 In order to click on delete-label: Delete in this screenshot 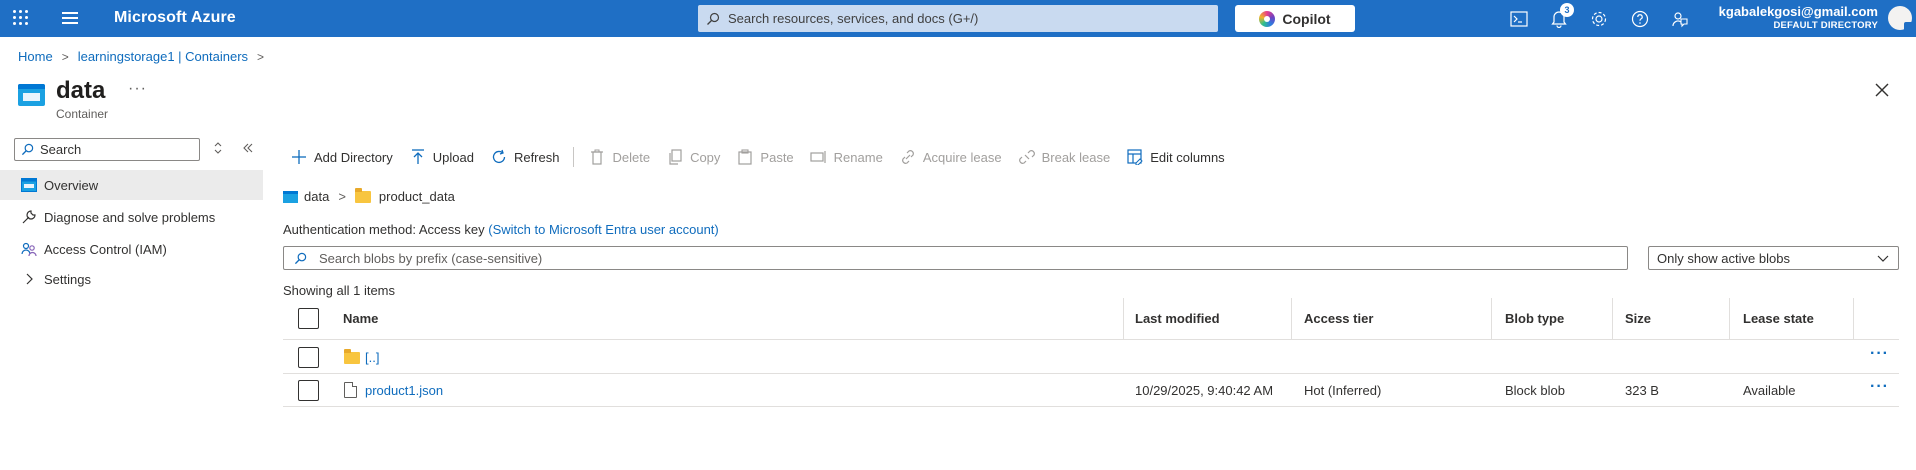, I will do `click(631, 157)`.